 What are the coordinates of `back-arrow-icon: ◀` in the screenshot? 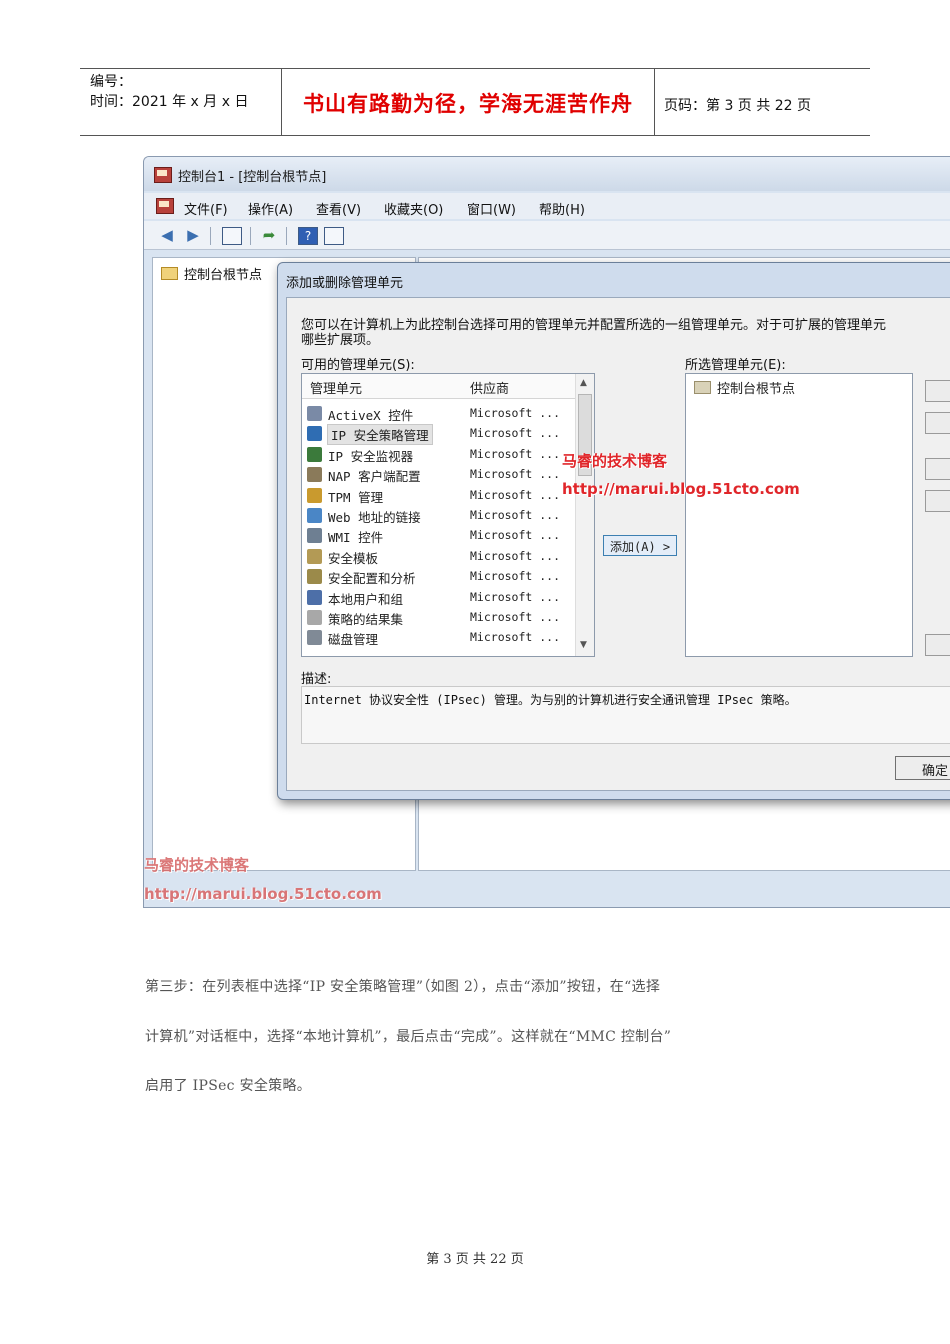 It's located at (167, 235).